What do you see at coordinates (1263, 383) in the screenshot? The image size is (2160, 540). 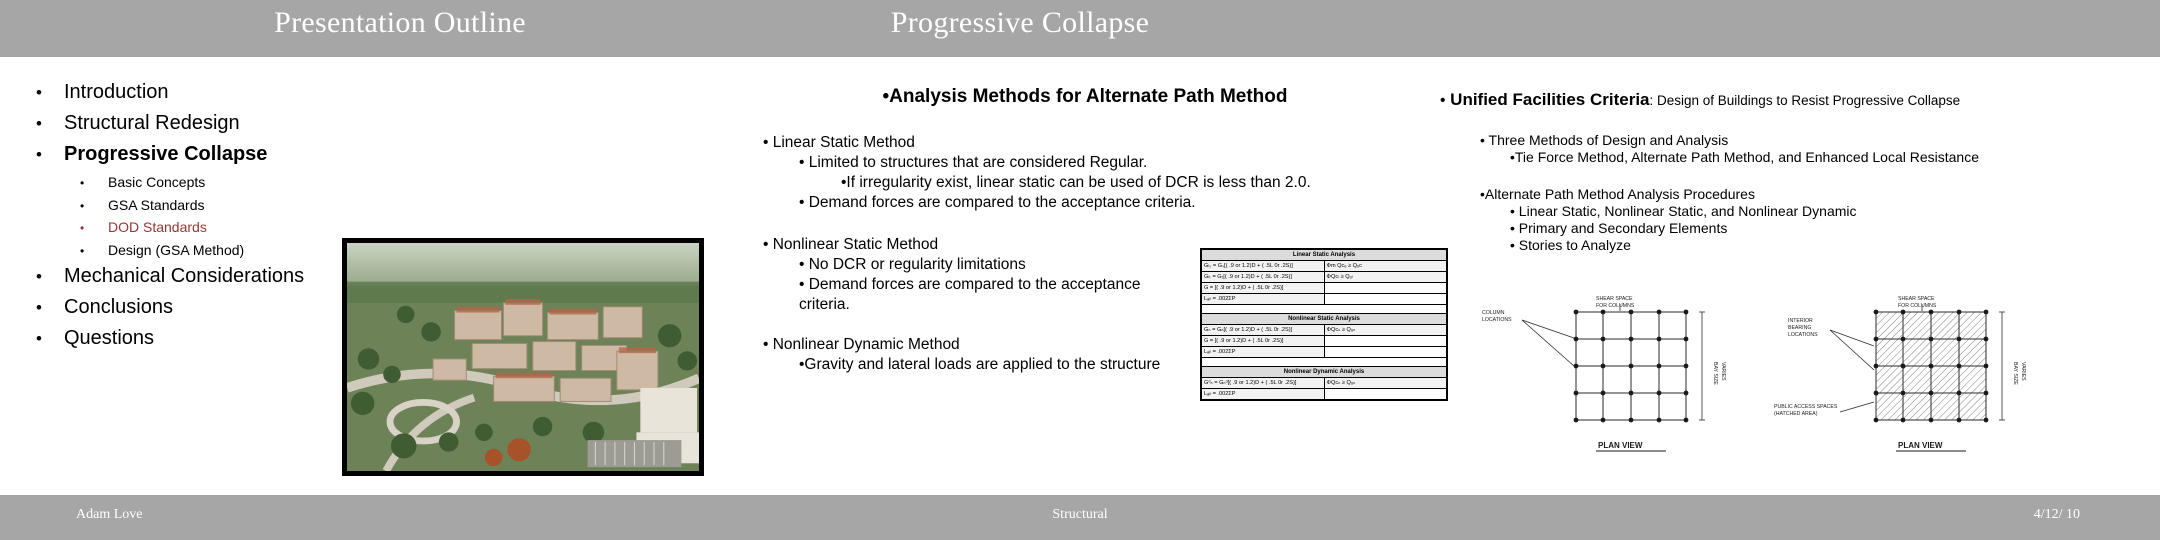 I see `cell-equation: Gᵈₙ = Gₙᵈ[( .9 or 1.2)D + ( .5L 0r .2S)]` at bounding box center [1263, 383].